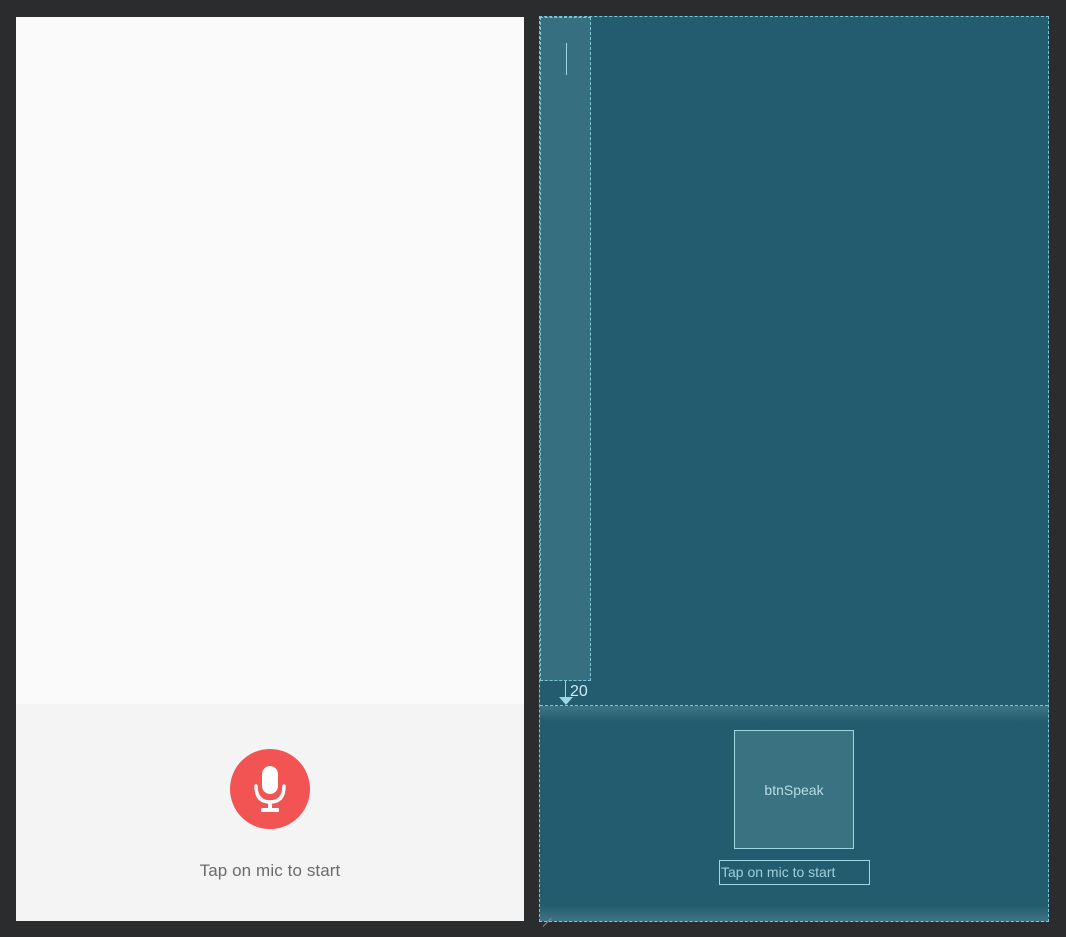 The image size is (1066, 937). What do you see at coordinates (270, 870) in the screenshot?
I see `hint-text: Tap on mic to start` at bounding box center [270, 870].